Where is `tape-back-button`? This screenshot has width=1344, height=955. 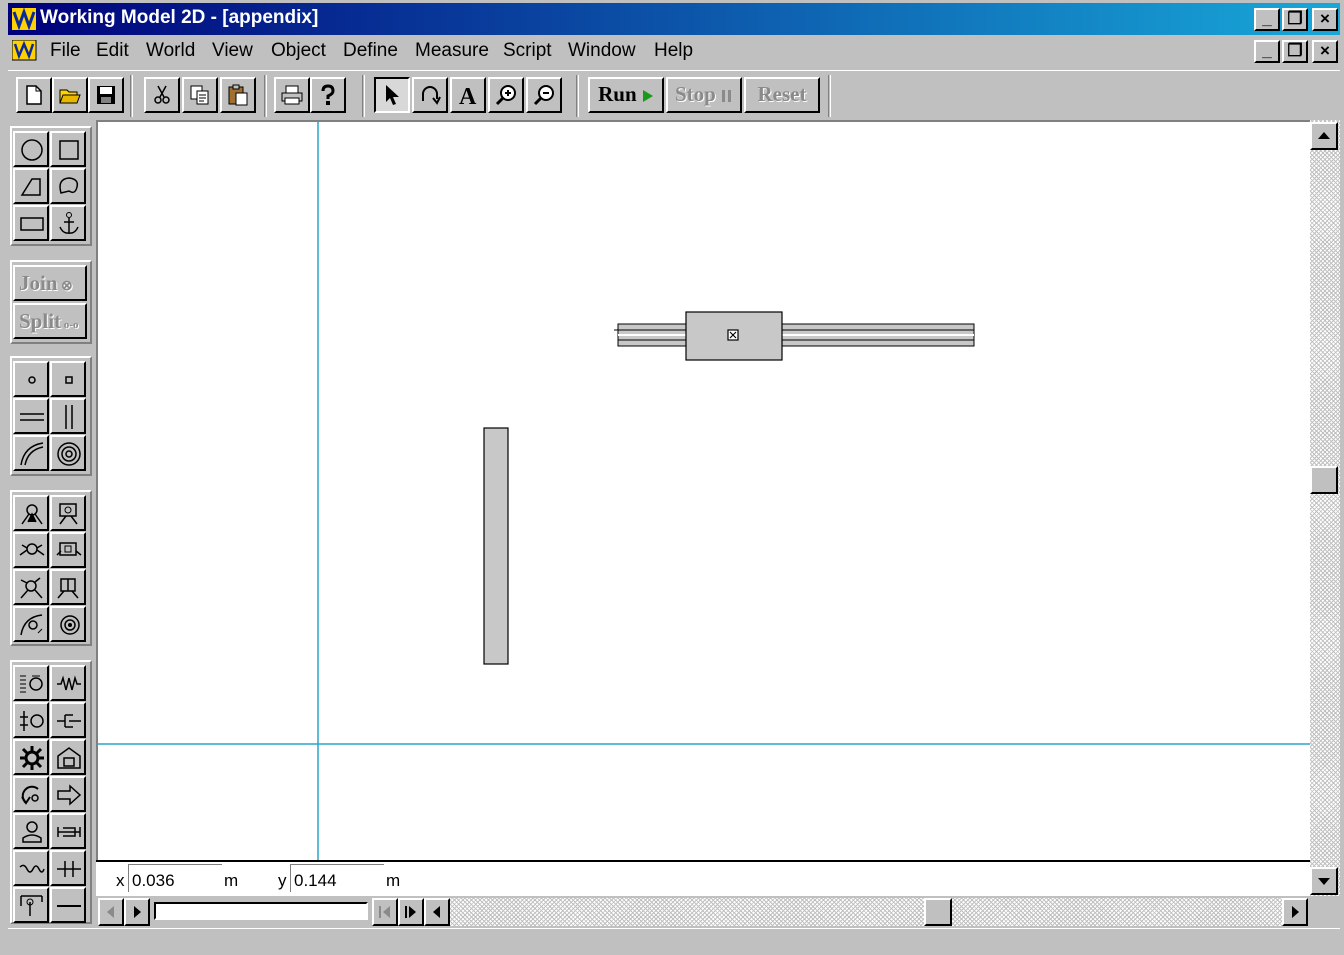 tape-back-button is located at coordinates (111, 912).